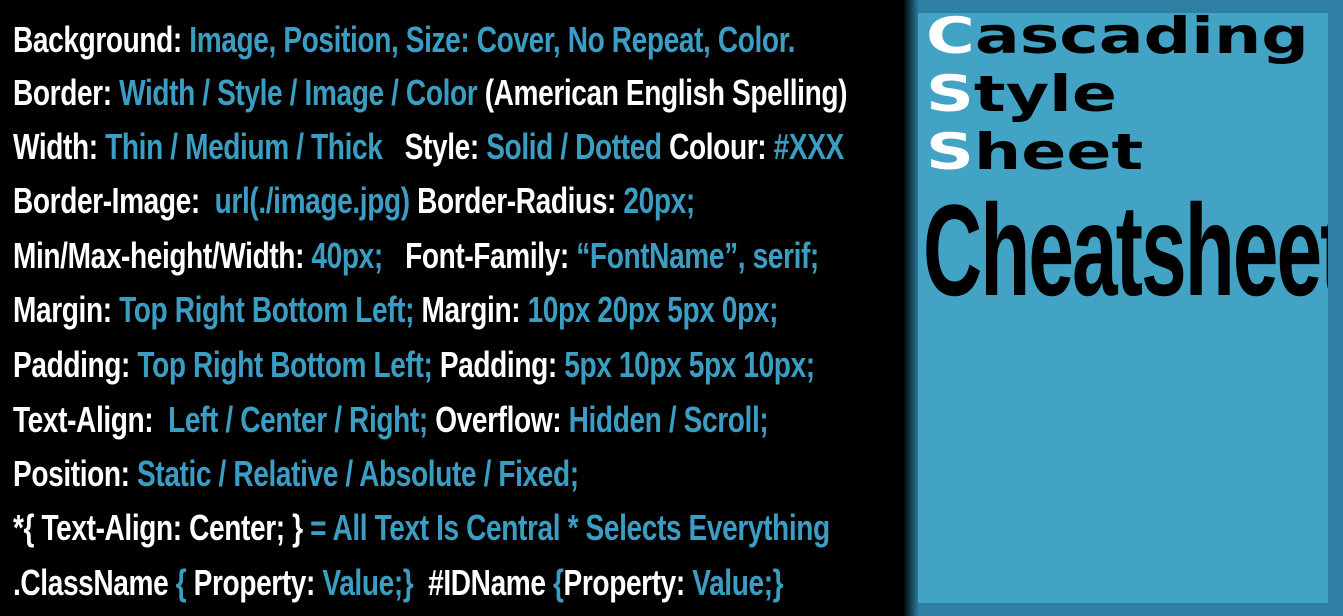 This screenshot has height=616, width=1343. I want to click on property-text: Overflow:, so click(502, 419).